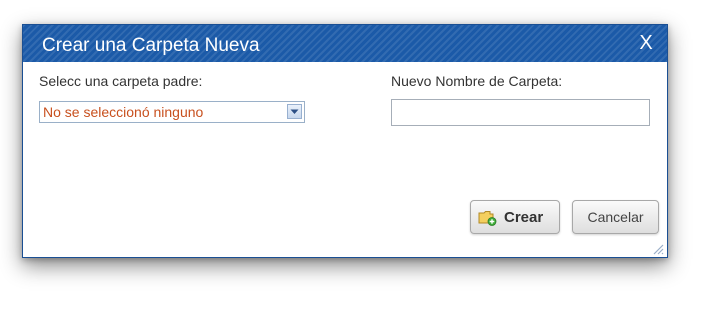 This screenshot has height=314, width=723. What do you see at coordinates (477, 81) in the screenshot?
I see `folder-name-label: Nuevo Nombre de Carpeta:` at bounding box center [477, 81].